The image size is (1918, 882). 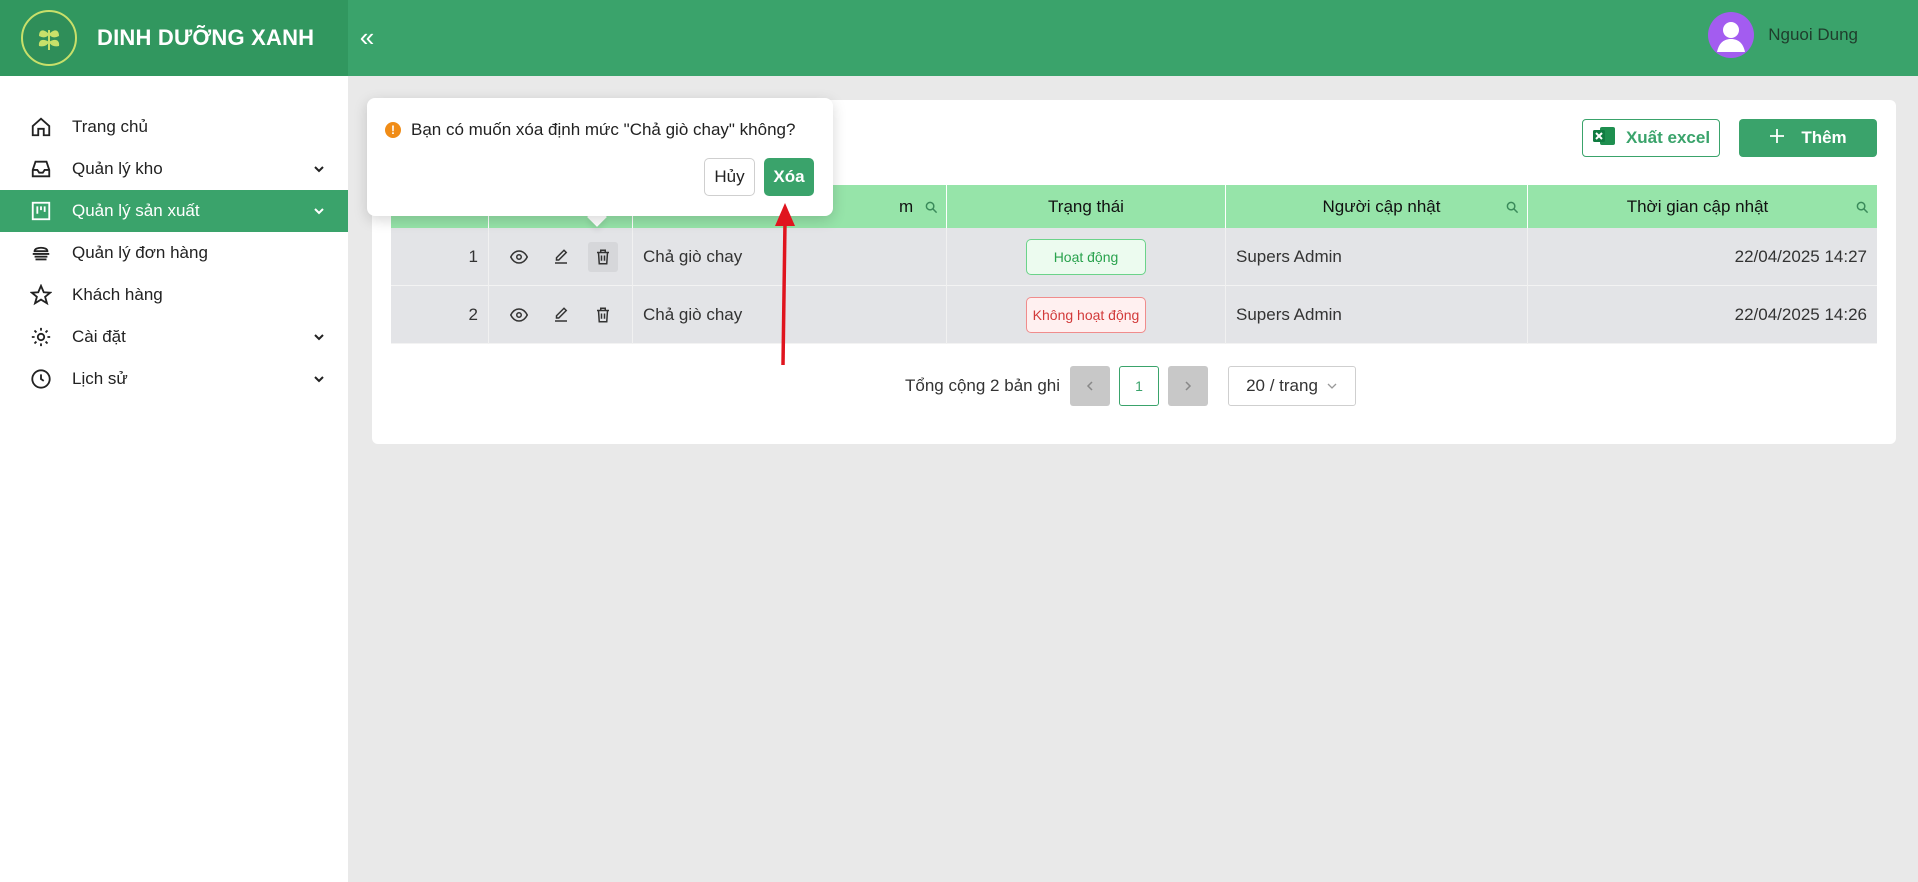 I want to click on sidebar-item-customers: Khách hàng, so click(x=174, y=295).